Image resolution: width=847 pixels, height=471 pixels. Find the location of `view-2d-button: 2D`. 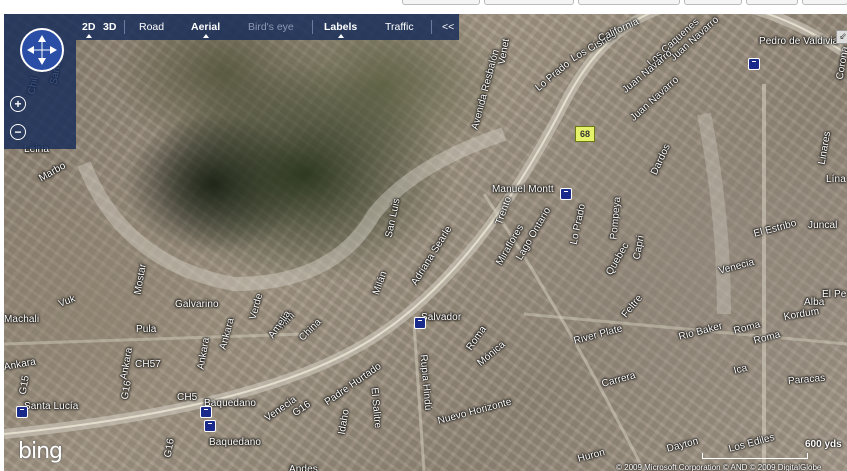

view-2d-button: 2D is located at coordinates (88, 29).